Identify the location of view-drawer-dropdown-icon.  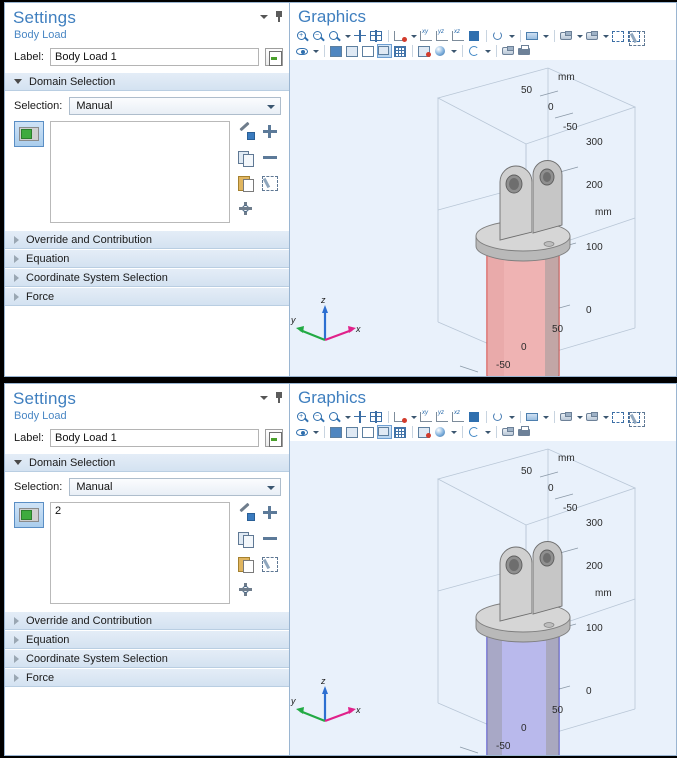
(545, 417).